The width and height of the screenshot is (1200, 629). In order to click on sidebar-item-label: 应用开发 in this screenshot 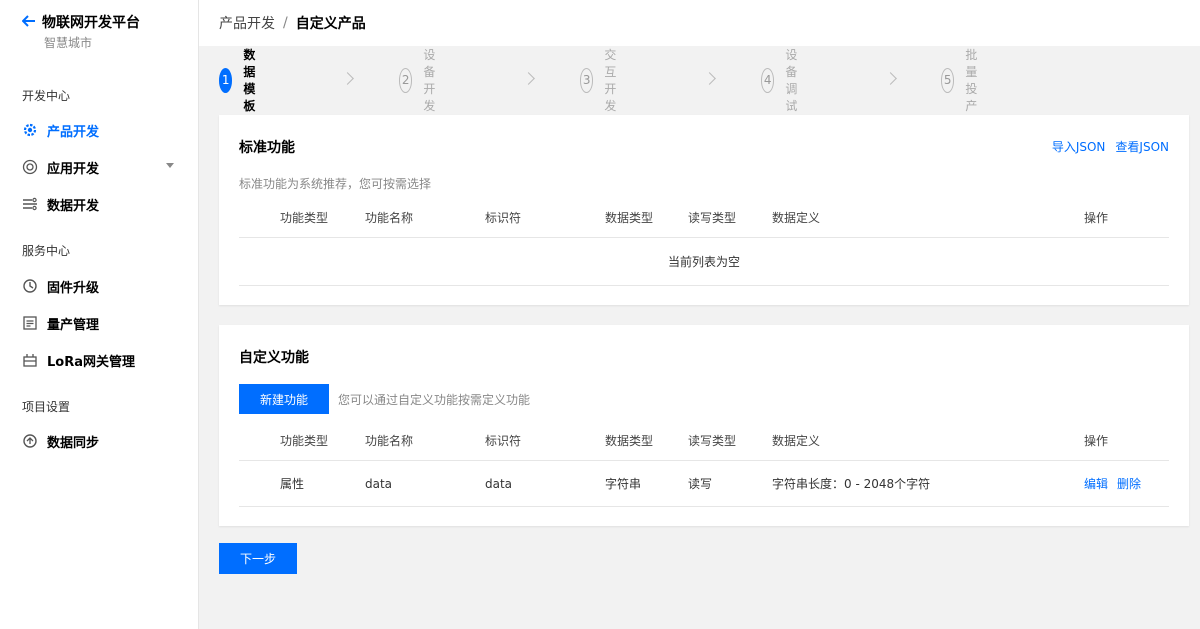, I will do `click(73, 169)`.